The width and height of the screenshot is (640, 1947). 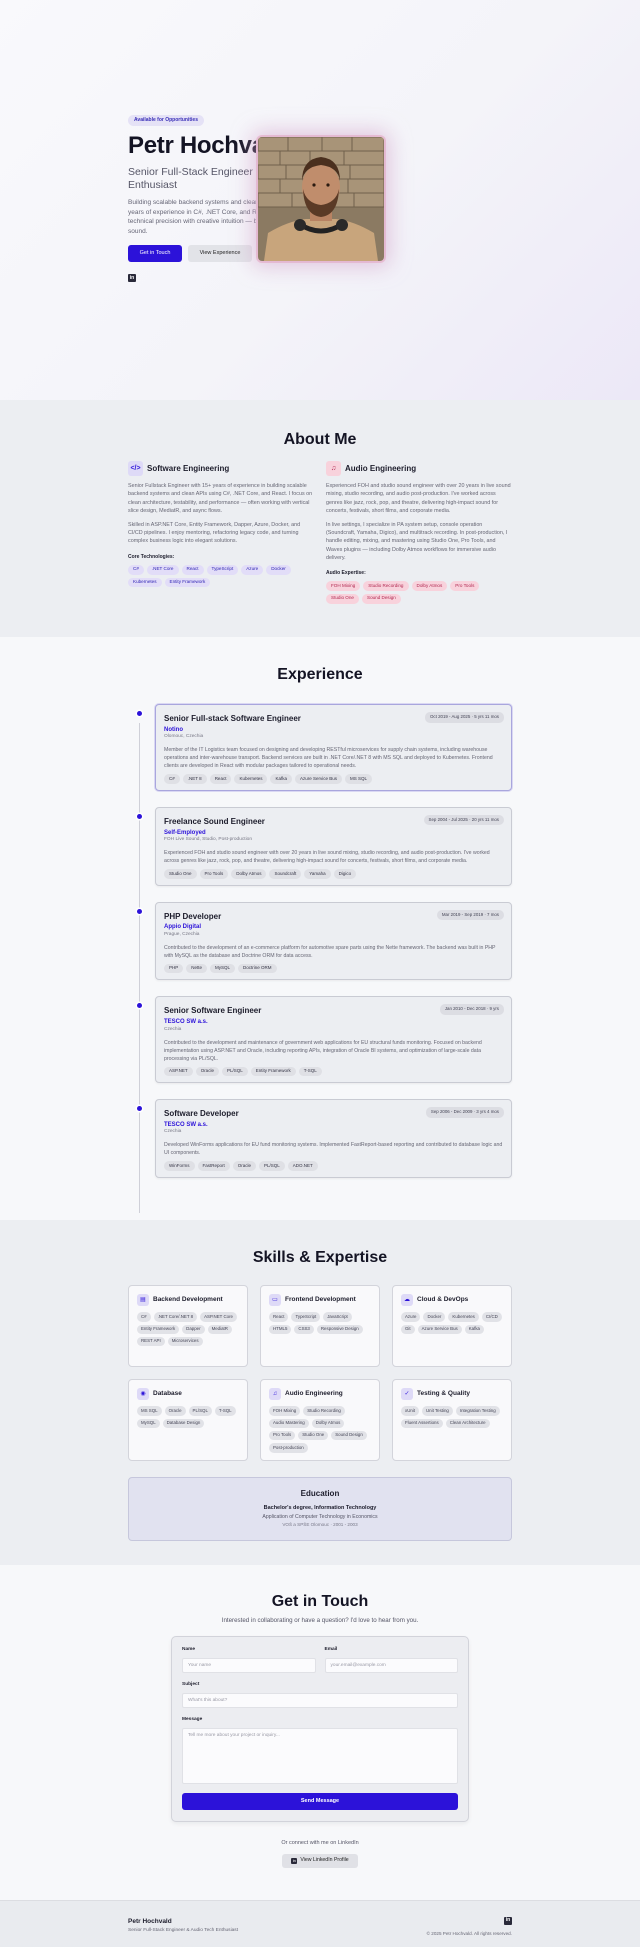 I want to click on skill-tag: MS SQL, so click(x=149, y=1411).